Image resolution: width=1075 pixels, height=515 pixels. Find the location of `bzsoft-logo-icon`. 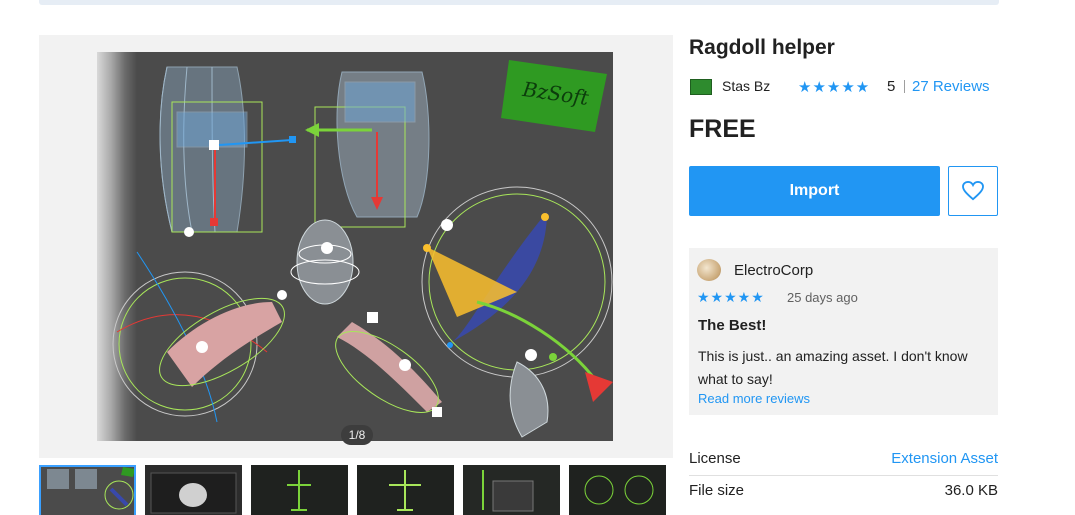

bzsoft-logo-icon is located at coordinates (701, 87).